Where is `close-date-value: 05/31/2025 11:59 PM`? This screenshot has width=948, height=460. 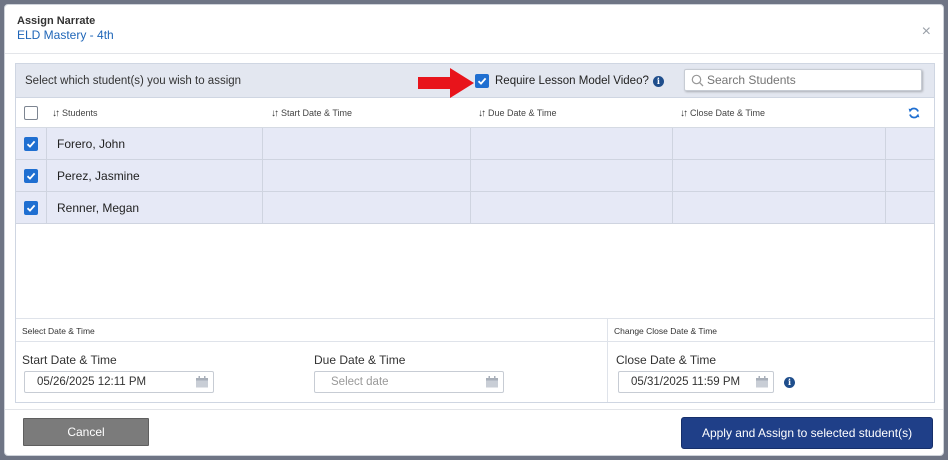 close-date-value: 05/31/2025 11:59 PM is located at coordinates (686, 382).